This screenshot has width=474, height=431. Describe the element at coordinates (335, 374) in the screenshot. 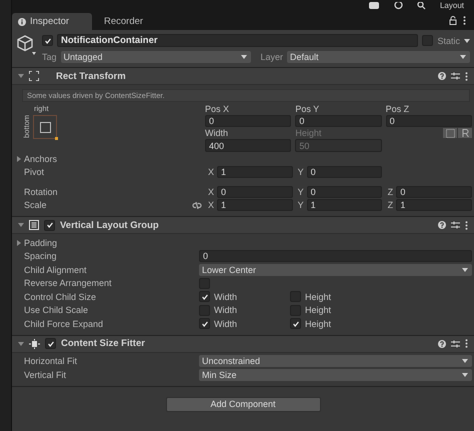

I see `dropdown: Min Size` at that location.